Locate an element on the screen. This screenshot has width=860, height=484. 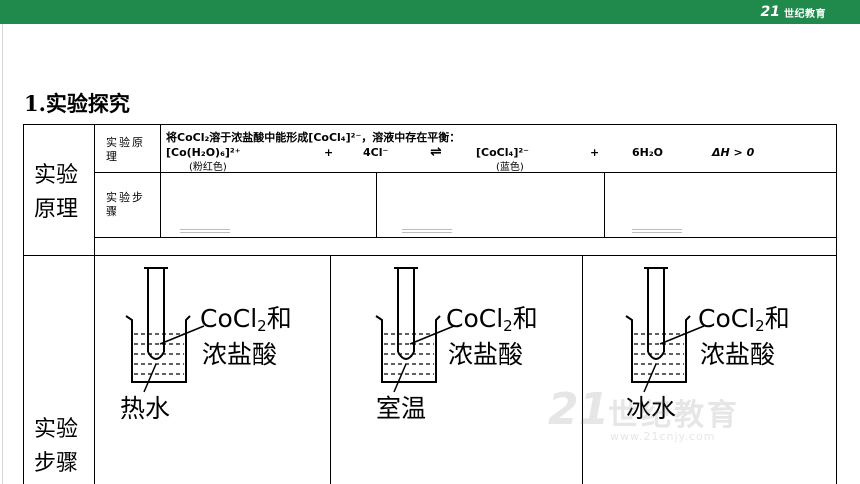
solution-line2-1: 浓盐酸 is located at coordinates (240, 354).